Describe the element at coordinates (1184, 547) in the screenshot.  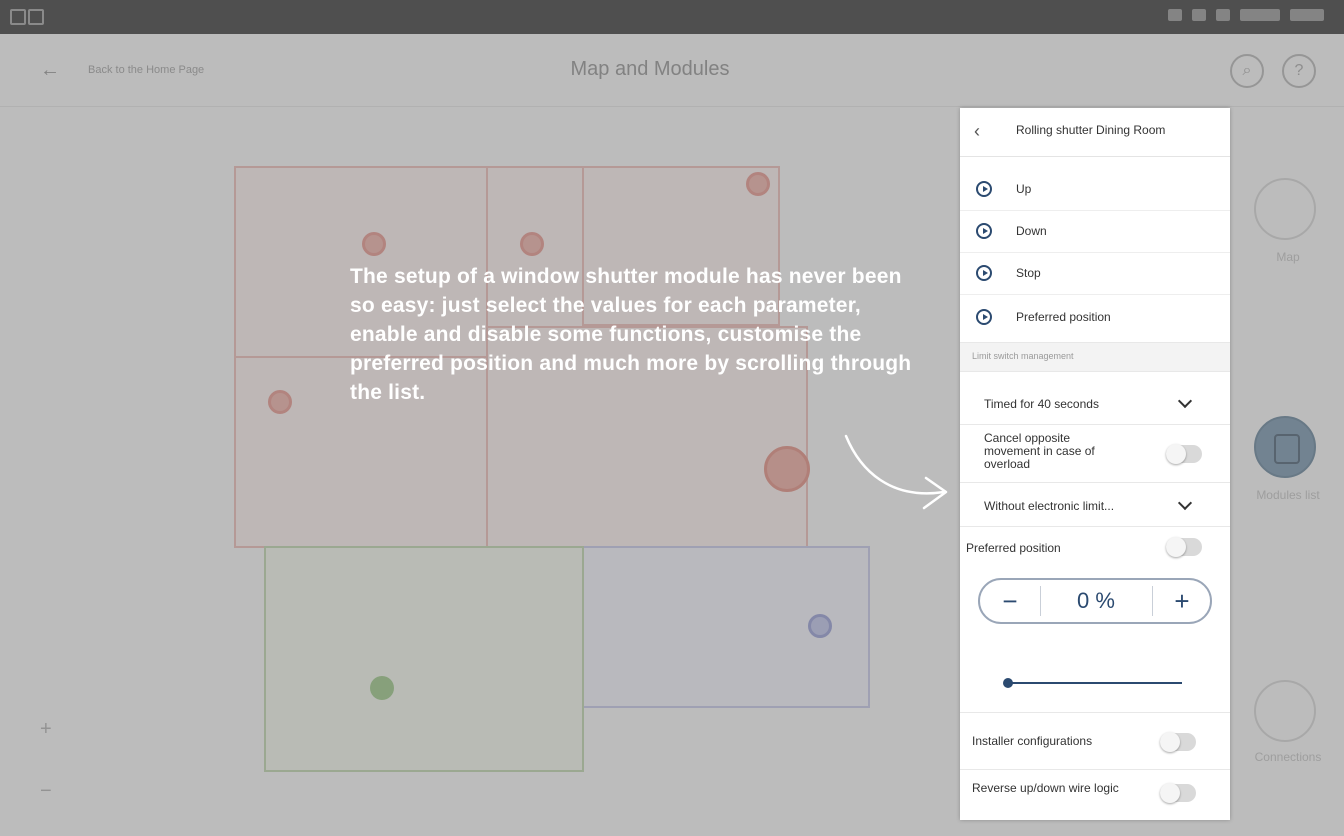
I see `preferred-position-toggle` at that location.